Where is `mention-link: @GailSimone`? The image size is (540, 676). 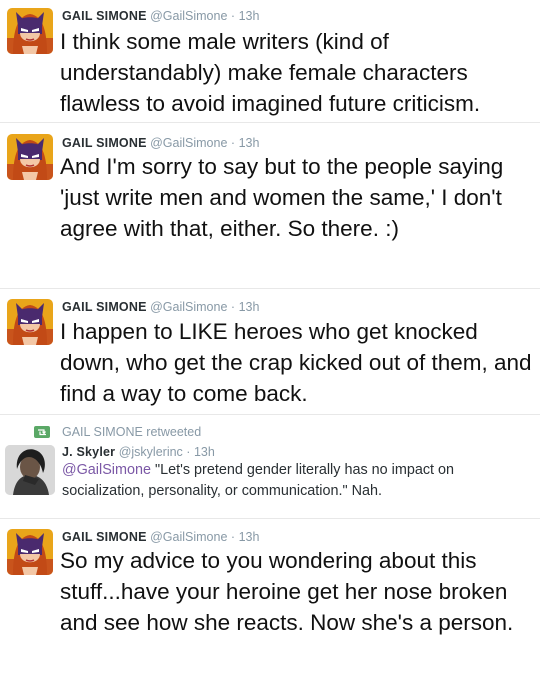 mention-link: @GailSimone is located at coordinates (106, 470).